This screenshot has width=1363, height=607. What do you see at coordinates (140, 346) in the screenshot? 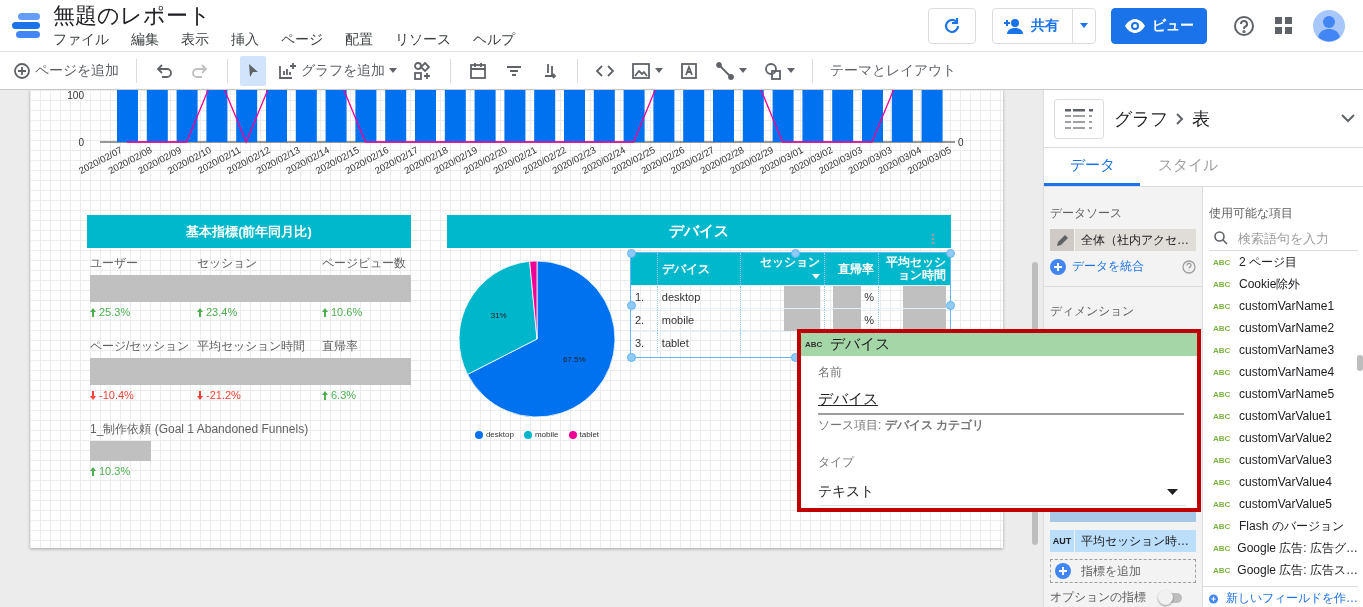
I see `metric-label: ページ/セッション` at bounding box center [140, 346].